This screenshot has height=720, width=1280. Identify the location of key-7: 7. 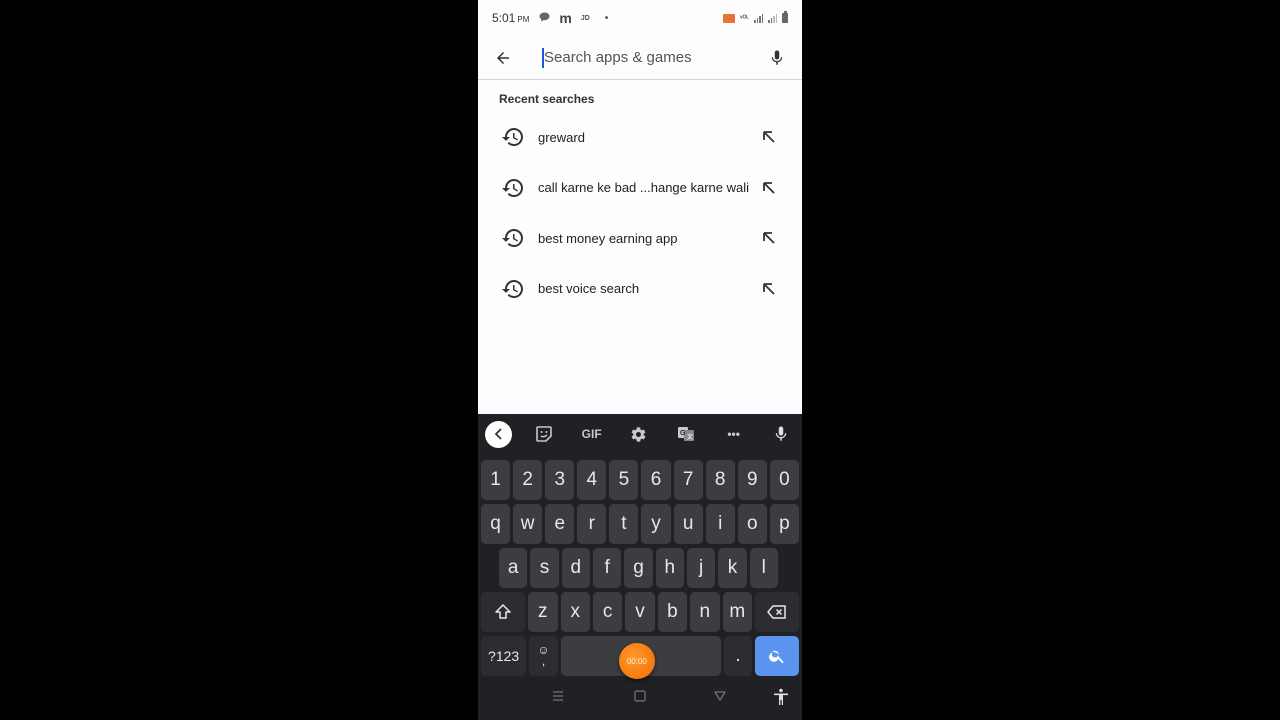
(688, 480).